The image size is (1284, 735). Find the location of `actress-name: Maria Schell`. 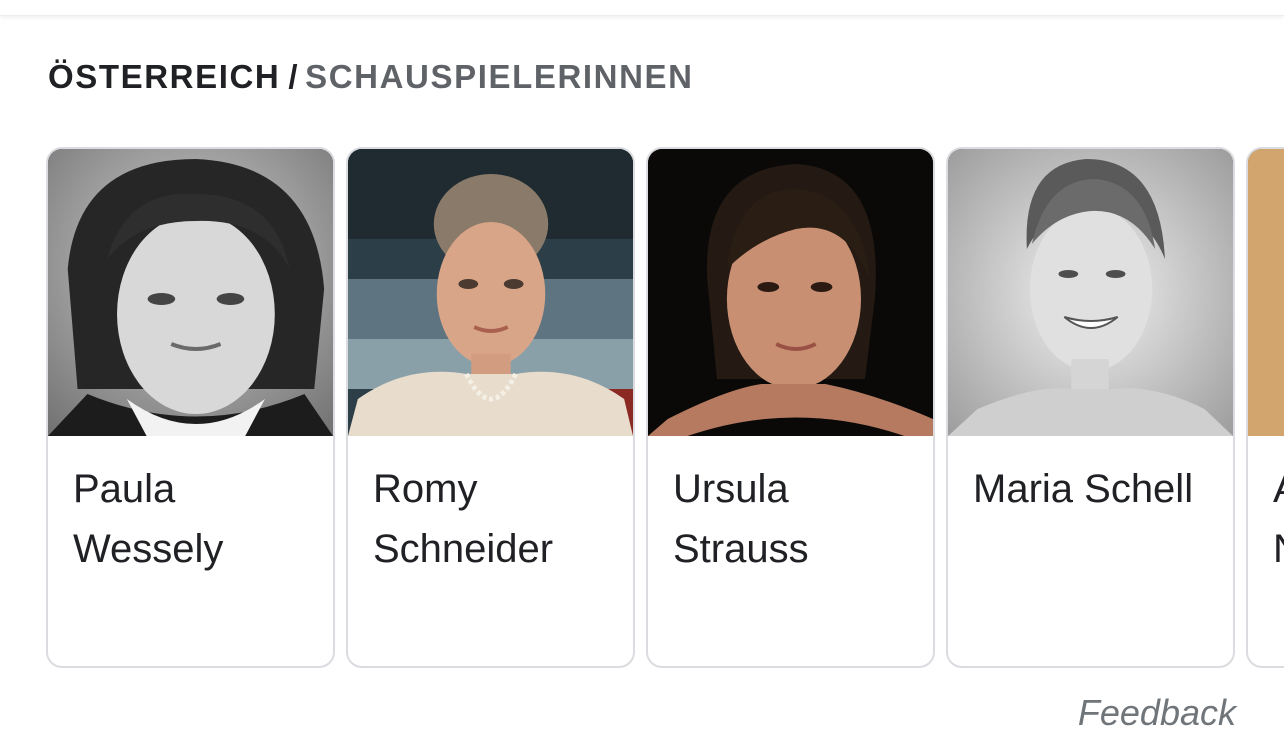

actress-name: Maria Schell is located at coordinates (1095, 489).